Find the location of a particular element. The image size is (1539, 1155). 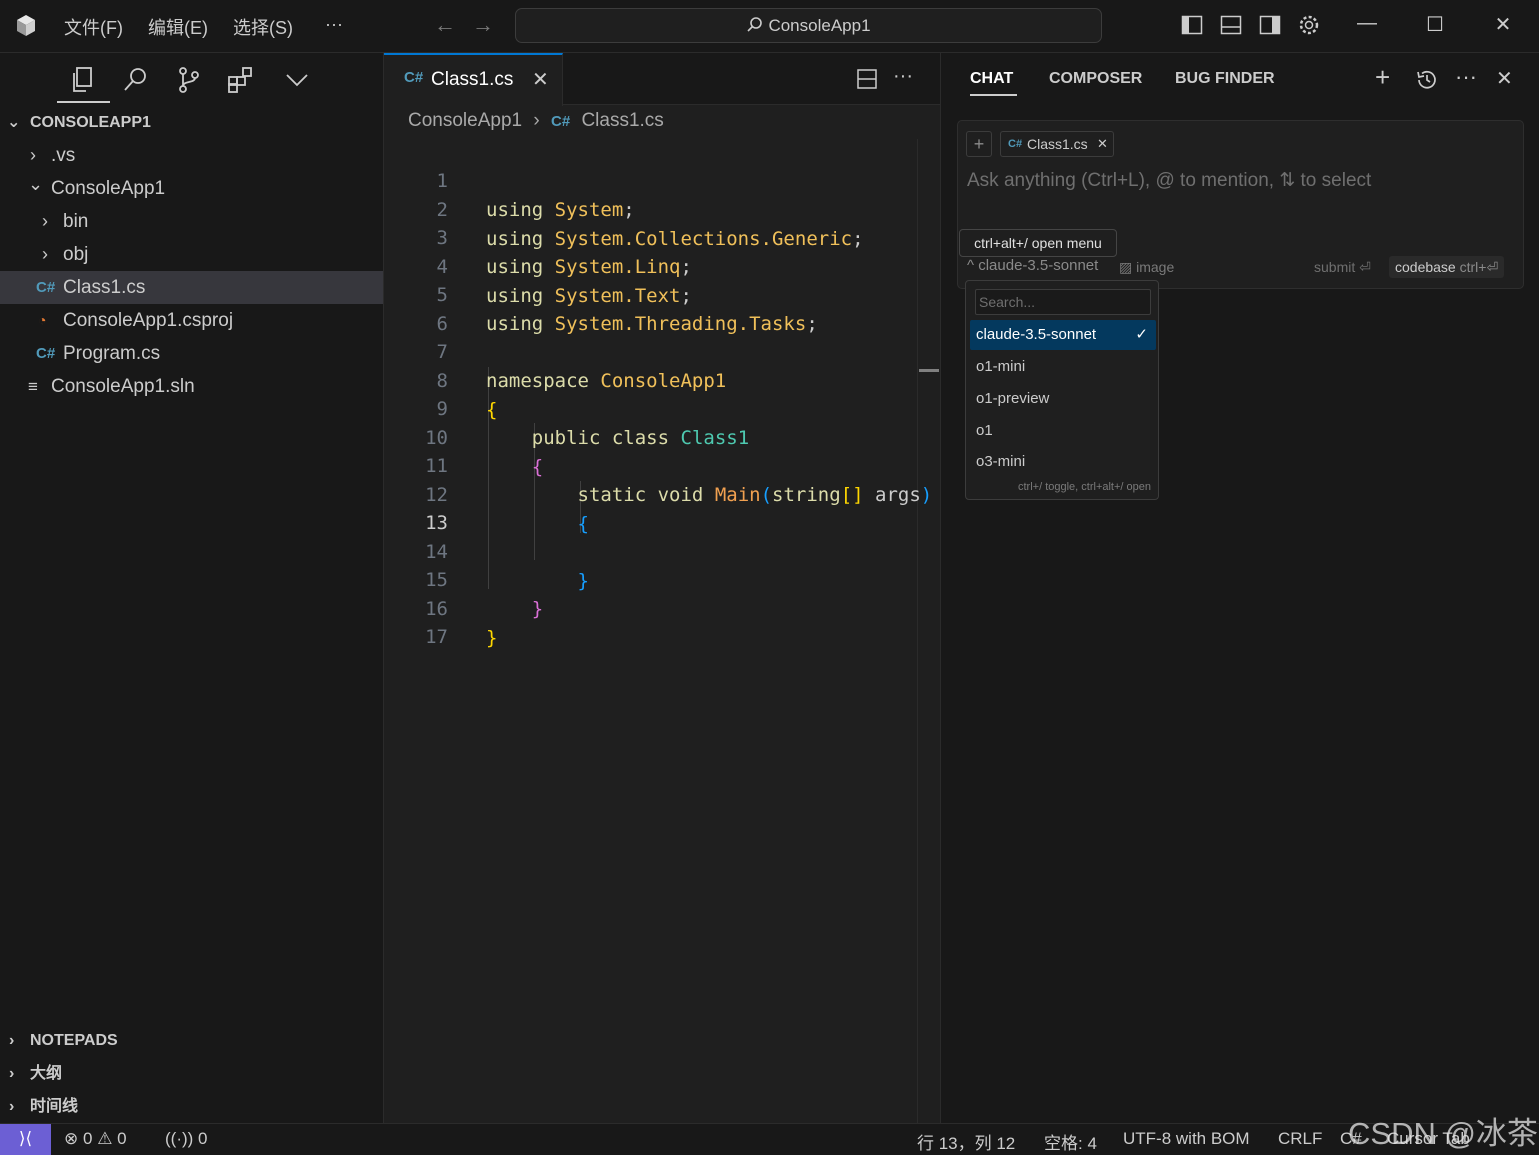

problems-indicator: ⊗ 0 ⚠ 0 is located at coordinates (95, 1139).